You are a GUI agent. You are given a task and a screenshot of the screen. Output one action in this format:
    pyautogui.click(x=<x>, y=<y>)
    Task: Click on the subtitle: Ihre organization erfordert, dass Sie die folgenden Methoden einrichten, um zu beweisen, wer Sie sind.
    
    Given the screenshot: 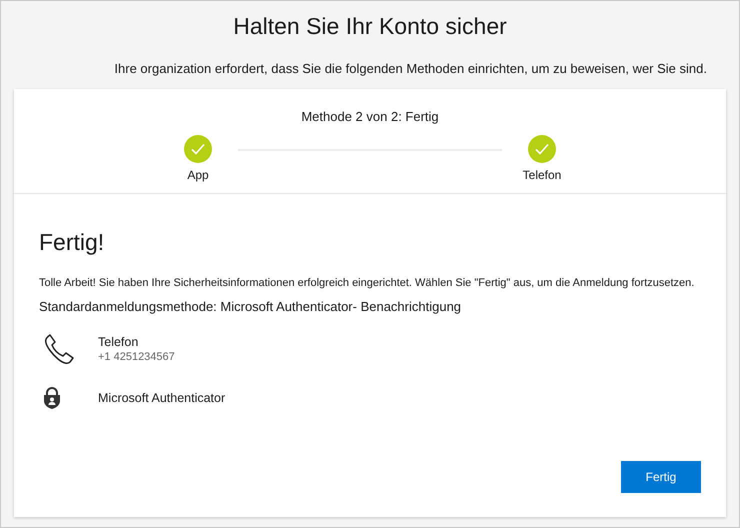 What is the action you would take?
    pyautogui.click(x=410, y=69)
    